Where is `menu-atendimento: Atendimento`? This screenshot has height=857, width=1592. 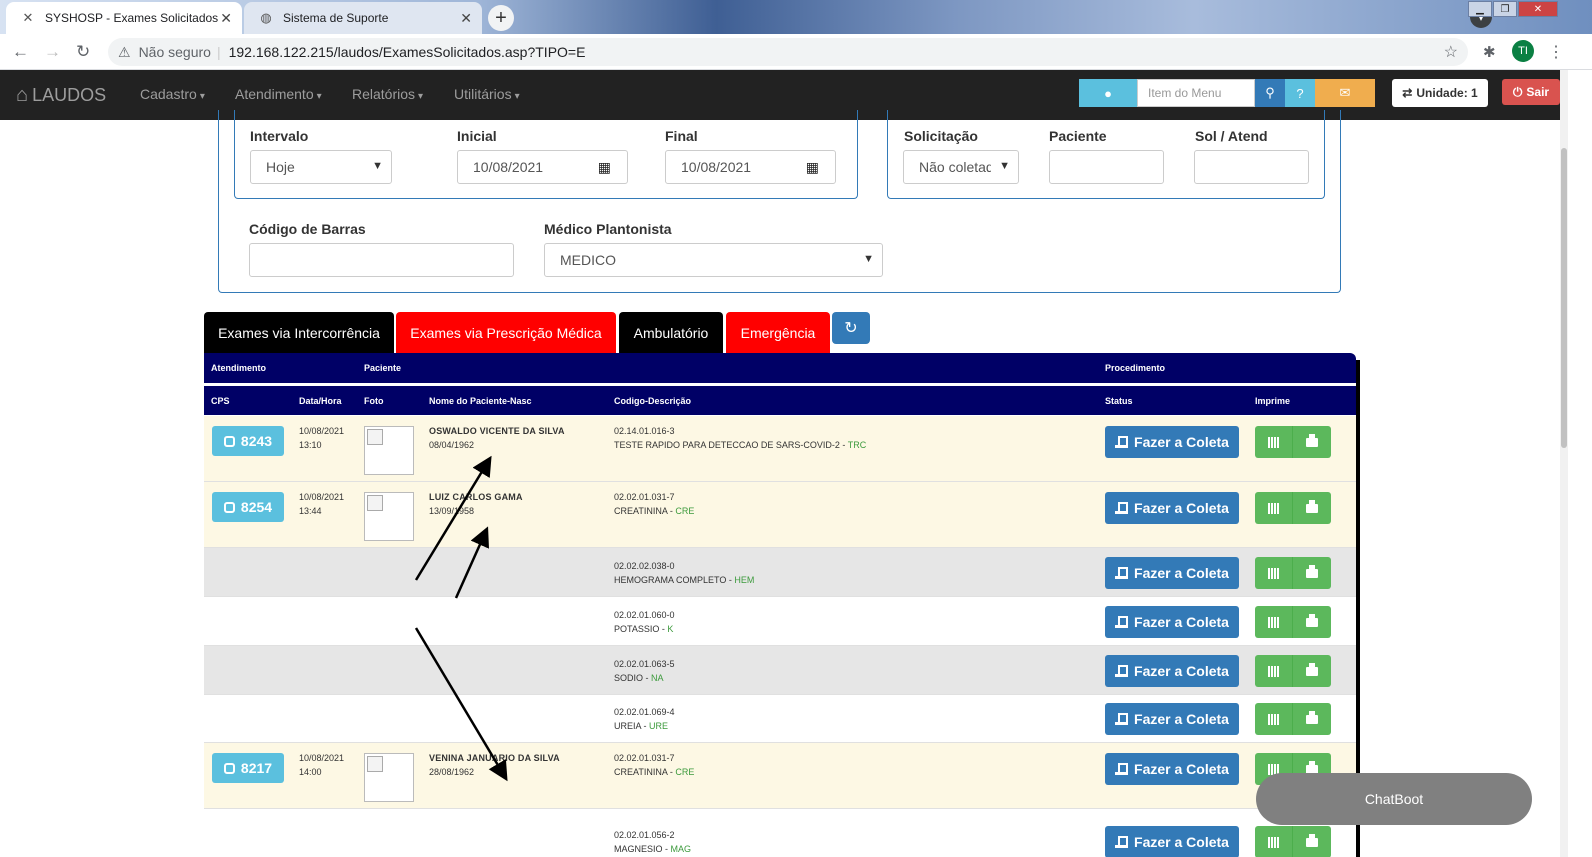
menu-atendimento: Atendimento is located at coordinates (278, 94).